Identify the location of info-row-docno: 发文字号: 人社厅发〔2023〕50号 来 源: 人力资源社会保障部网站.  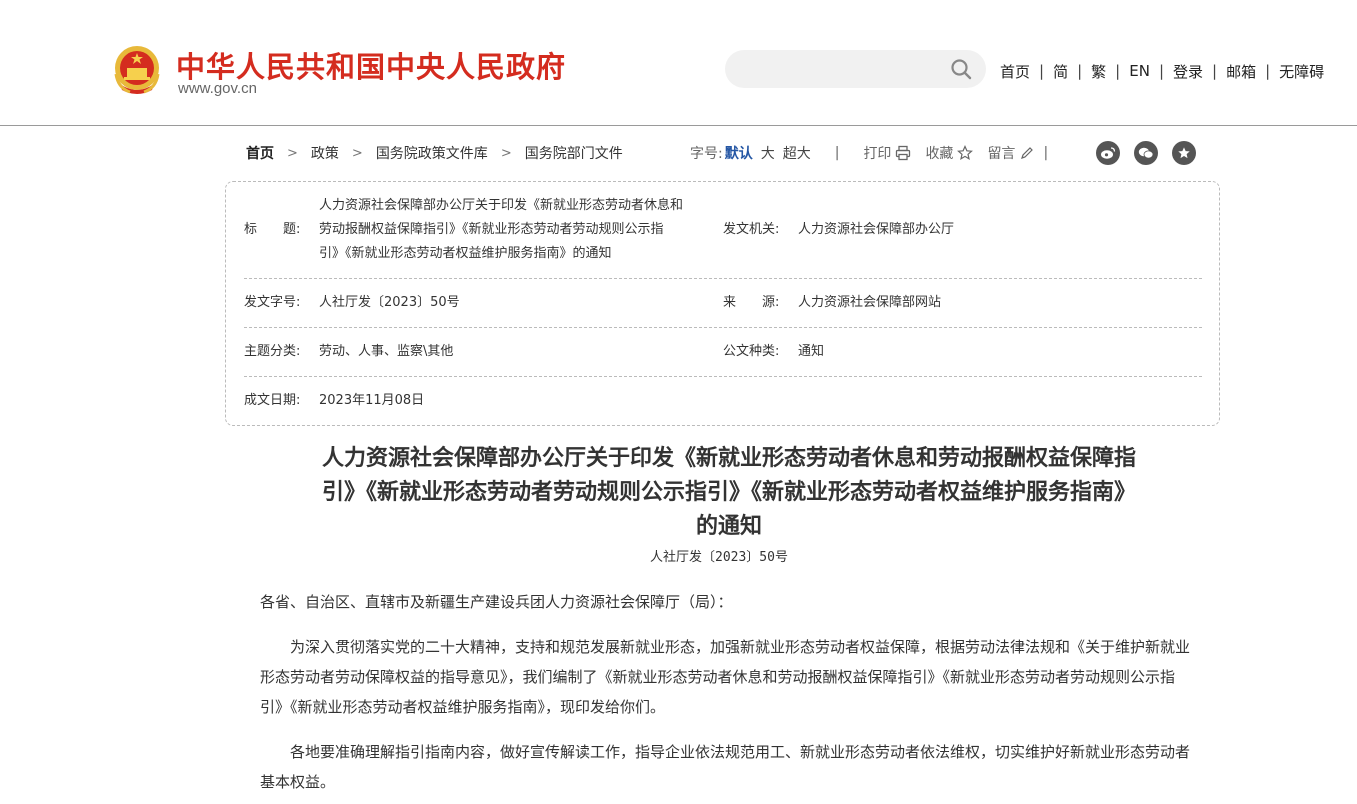
(723, 303).